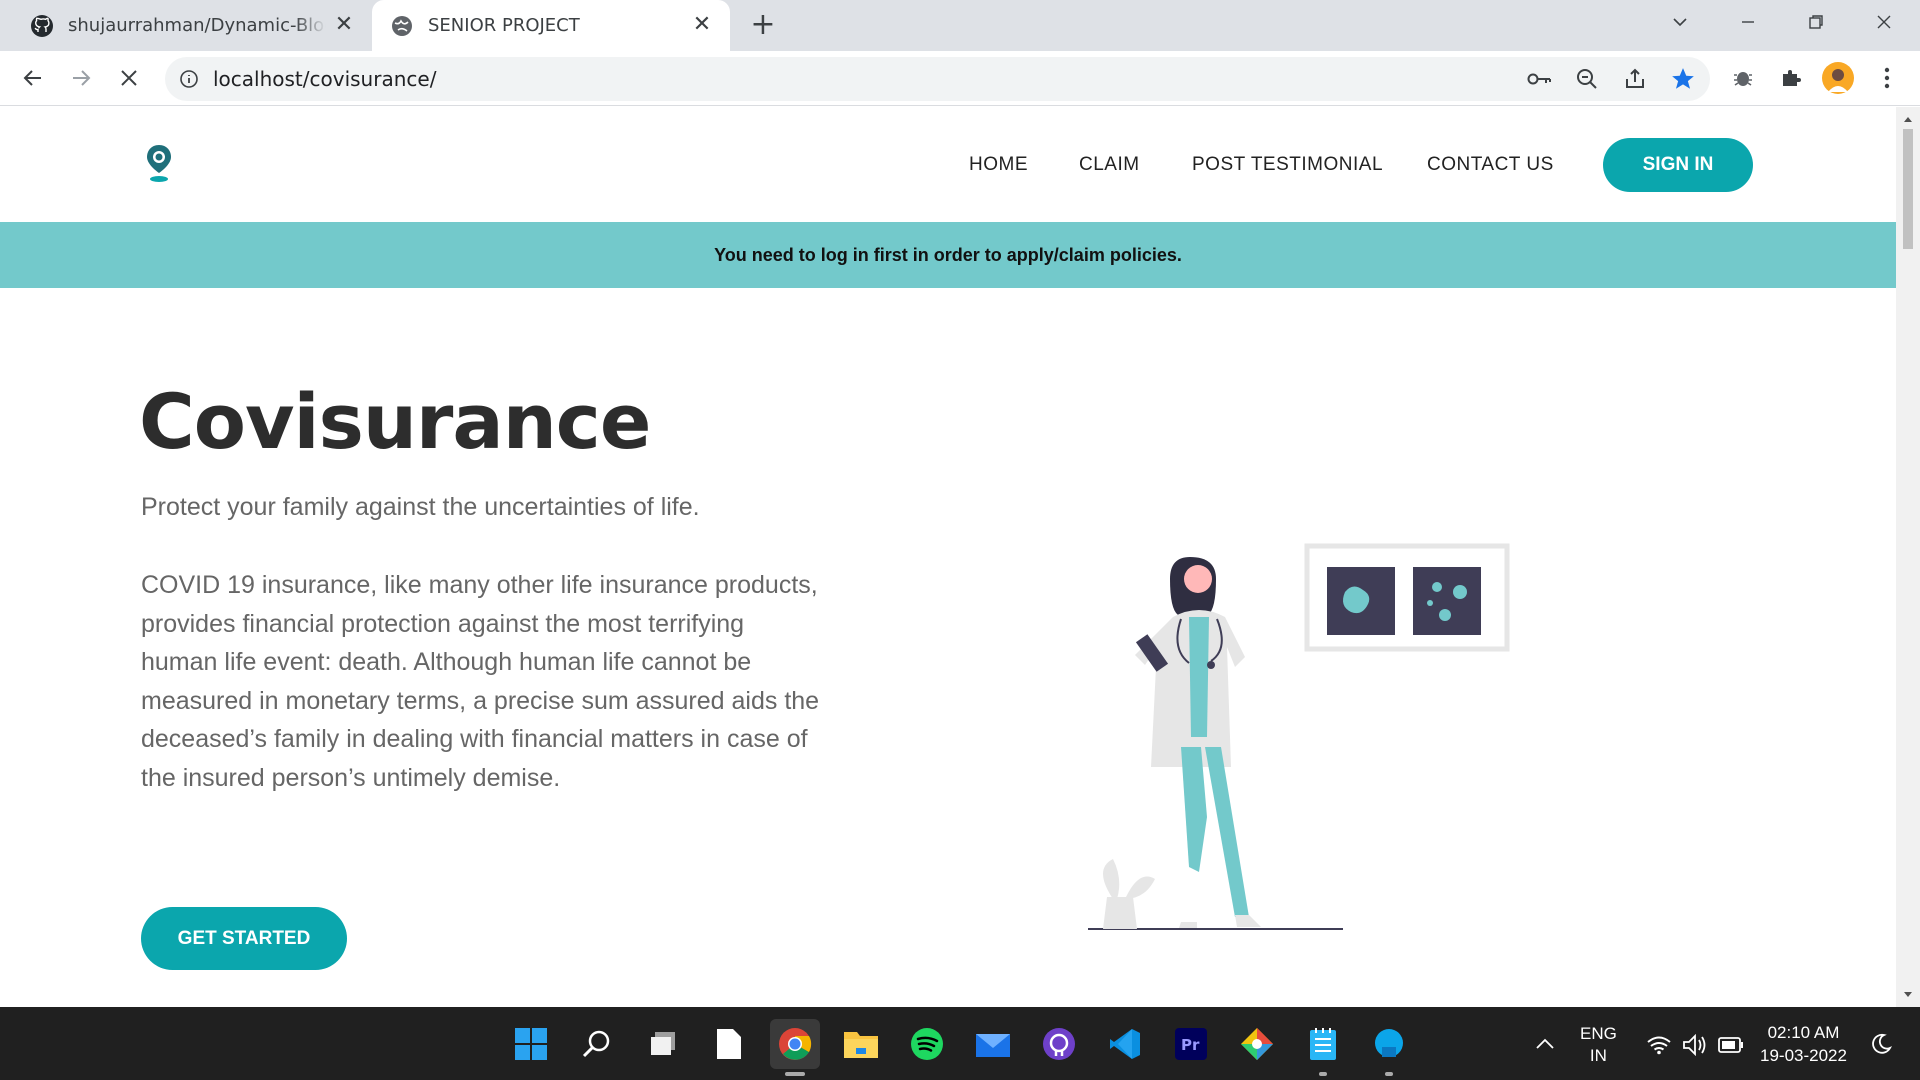 The height and width of the screenshot is (1080, 1920). I want to click on clock-date: 19-03-2022, so click(1803, 1055).